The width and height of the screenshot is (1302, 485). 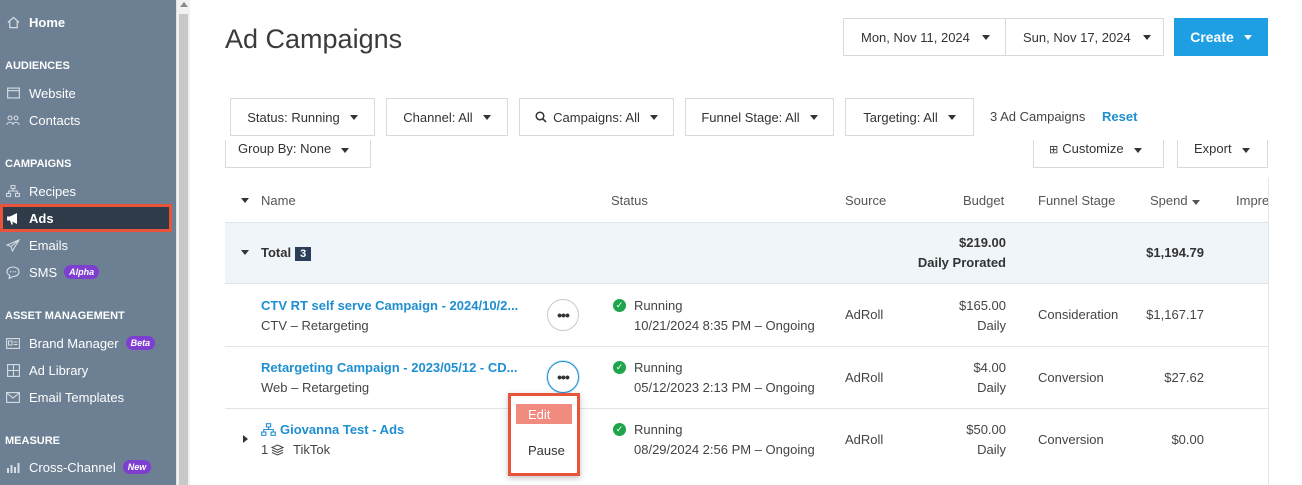 What do you see at coordinates (245, 200) in the screenshot?
I see `collapse-all-icon` at bounding box center [245, 200].